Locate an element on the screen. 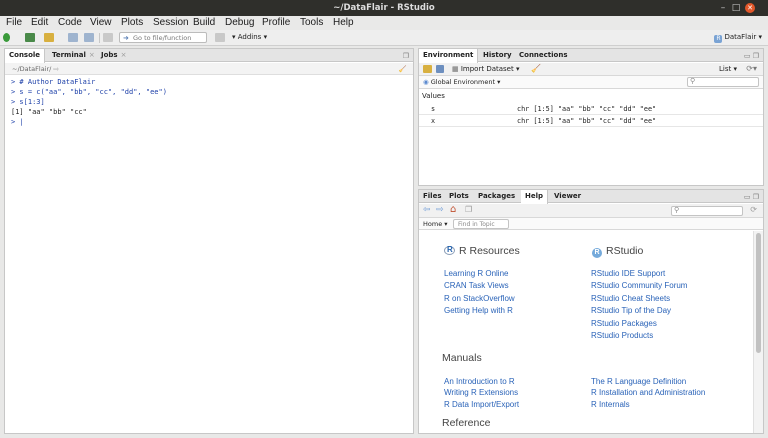 The width and height of the screenshot is (768, 438). save-all-icon is located at coordinates (89, 37).